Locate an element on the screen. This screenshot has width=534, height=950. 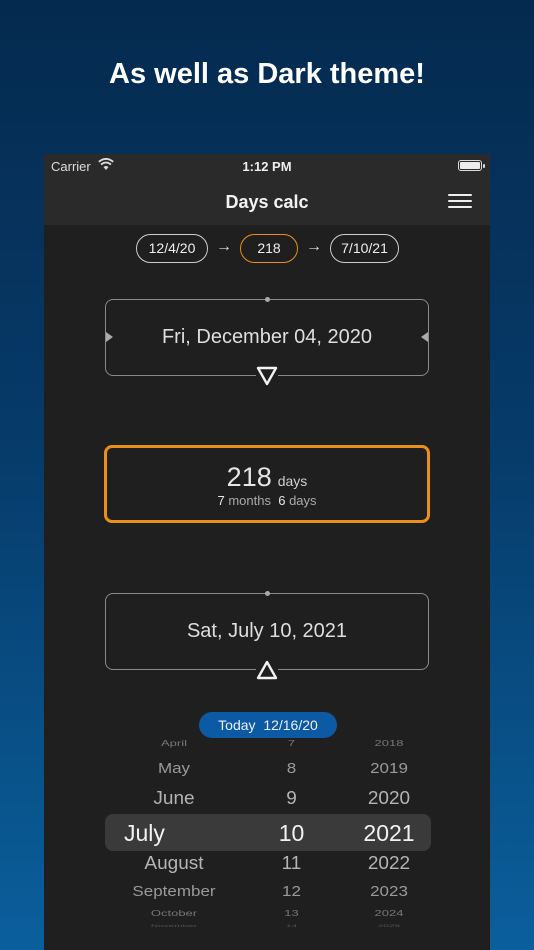
start-date-field: Fri, December 04, 2020 is located at coordinates (267, 341).